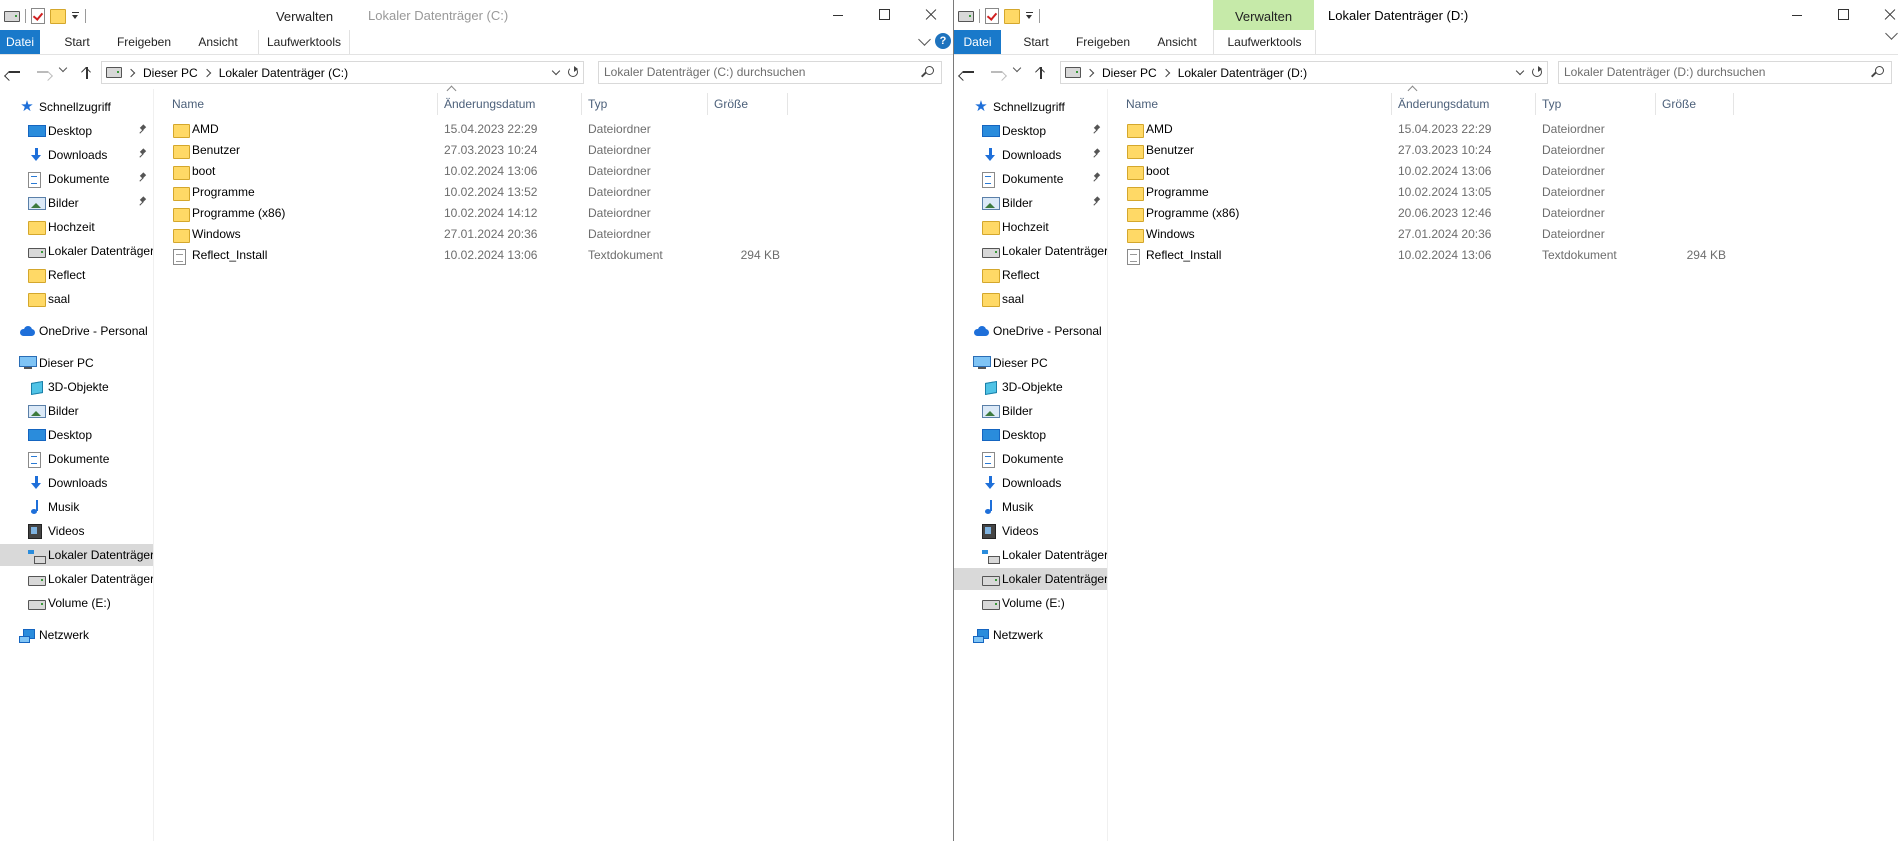 This screenshot has width=1898, height=841. What do you see at coordinates (977, 42) in the screenshot?
I see `tab-datei: Datei` at bounding box center [977, 42].